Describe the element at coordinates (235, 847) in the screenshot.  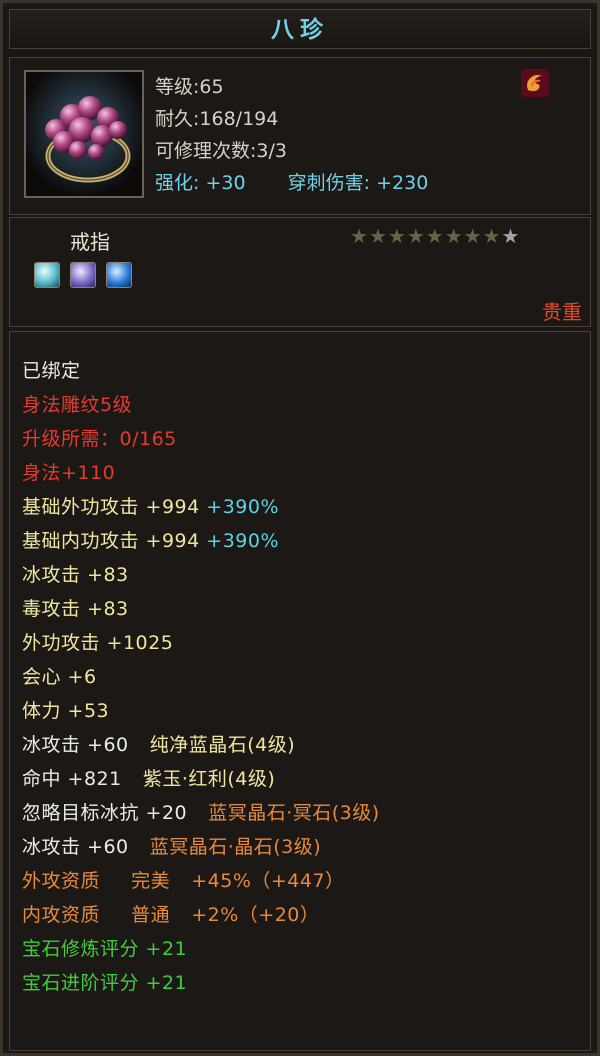
I see `gem-name: 蓝冥晶石·晶石(3级)` at that location.